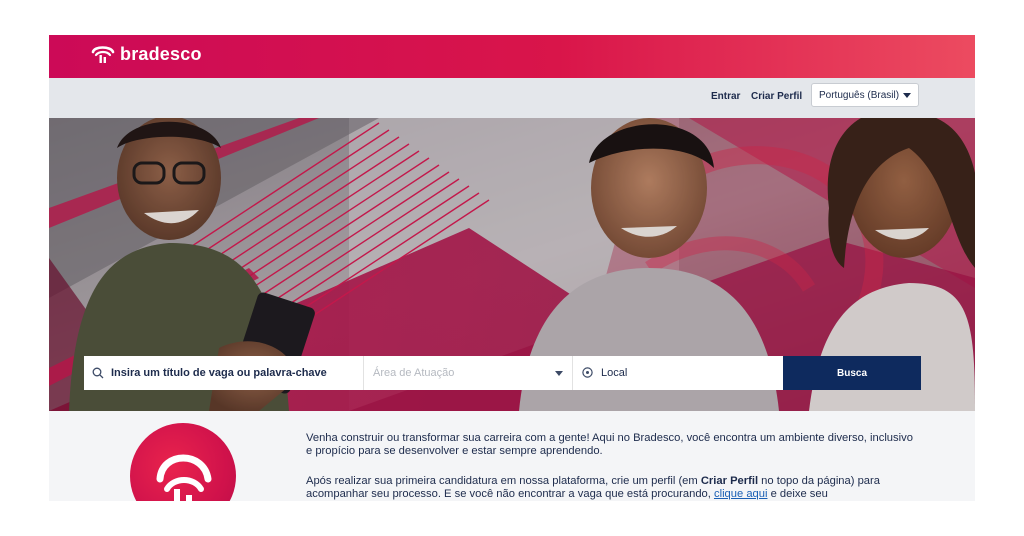 The height and width of the screenshot is (536, 1024). I want to click on bradesco-badge, so click(183, 462).